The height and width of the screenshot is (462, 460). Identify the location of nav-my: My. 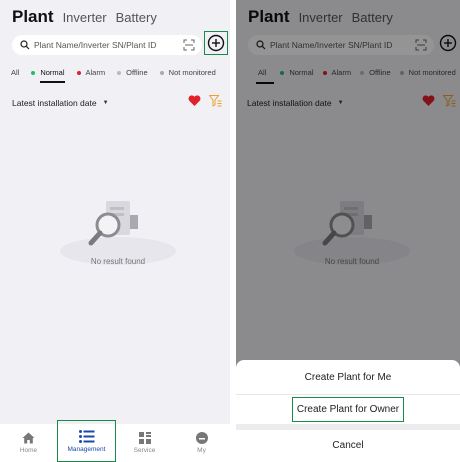
(201, 443).